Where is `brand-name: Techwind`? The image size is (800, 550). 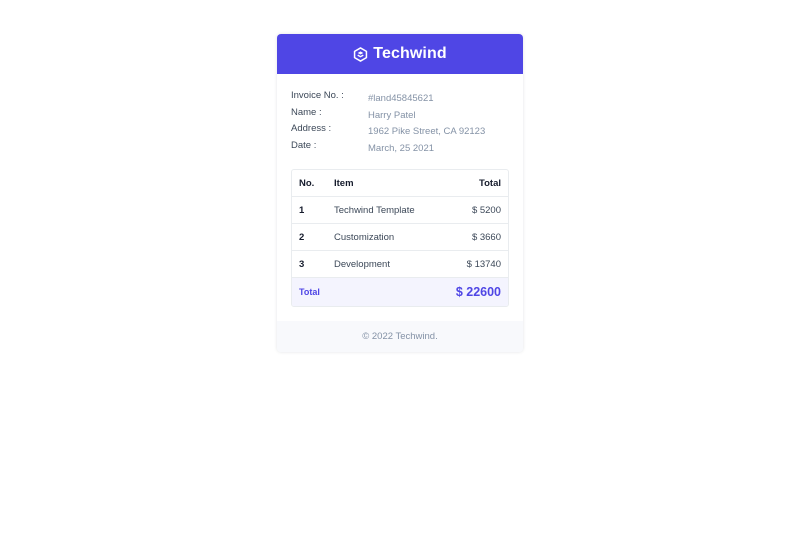 brand-name: Techwind is located at coordinates (410, 53).